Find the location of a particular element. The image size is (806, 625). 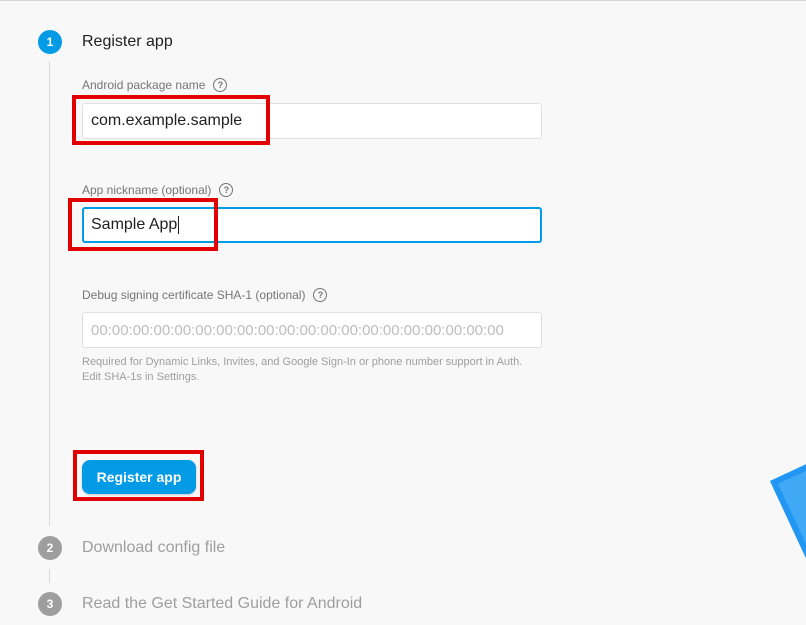

app-nickname-input: Sample App is located at coordinates (312, 225).